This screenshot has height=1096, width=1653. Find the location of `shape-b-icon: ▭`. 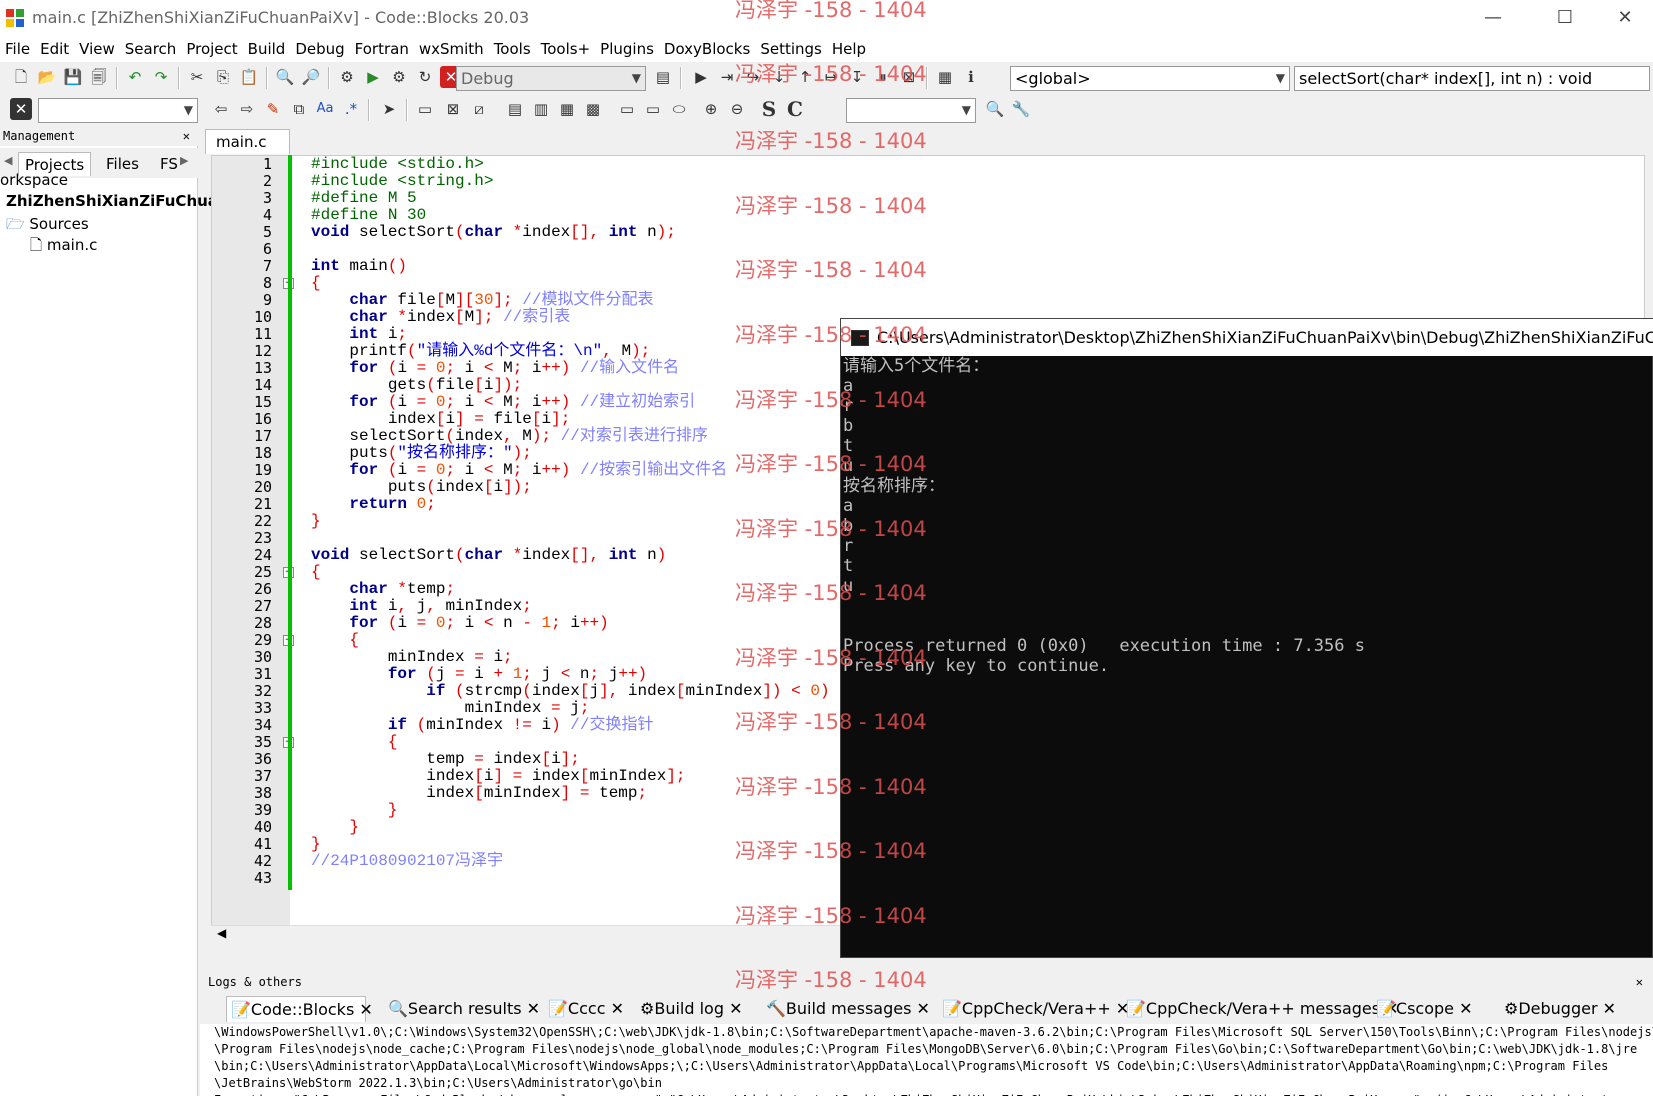

shape-b-icon: ▭ is located at coordinates (653, 109).